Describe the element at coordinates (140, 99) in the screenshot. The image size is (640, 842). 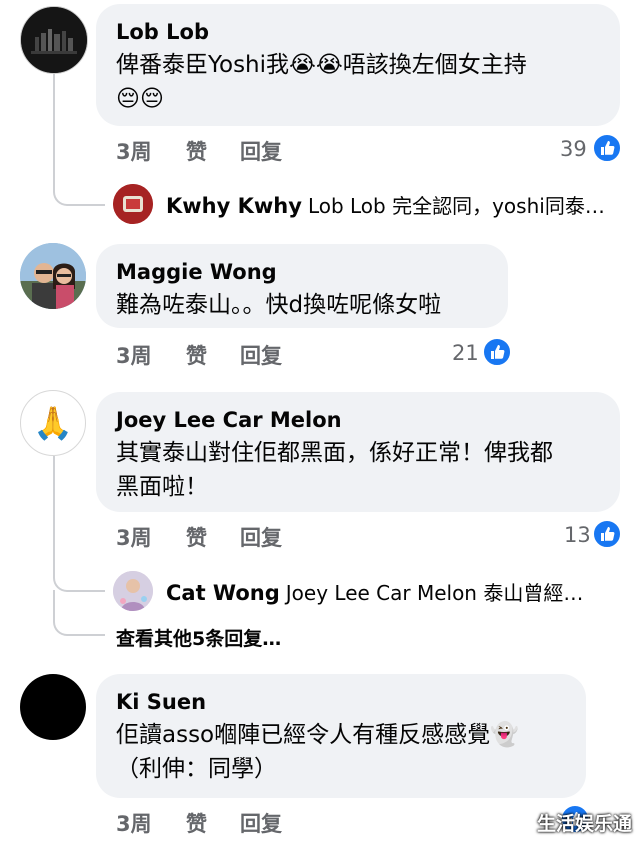
I see `comment-text-line2: 😔😔` at that location.